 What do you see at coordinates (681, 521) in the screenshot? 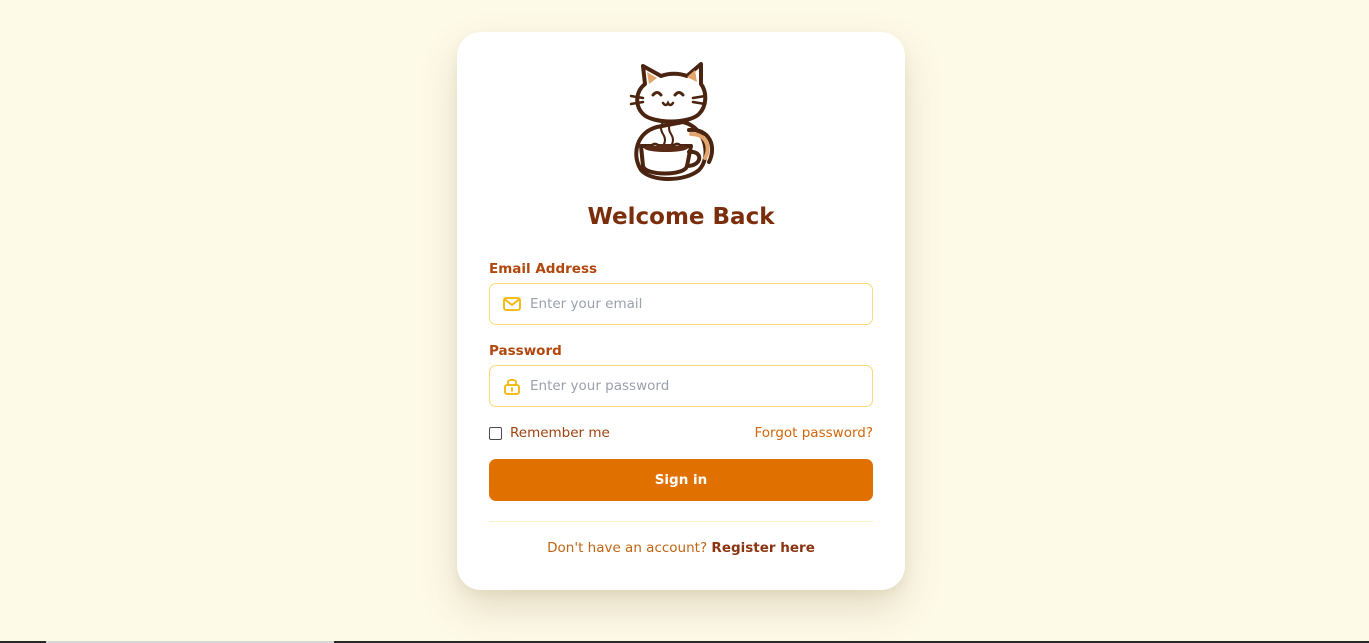
I see `divider` at bounding box center [681, 521].